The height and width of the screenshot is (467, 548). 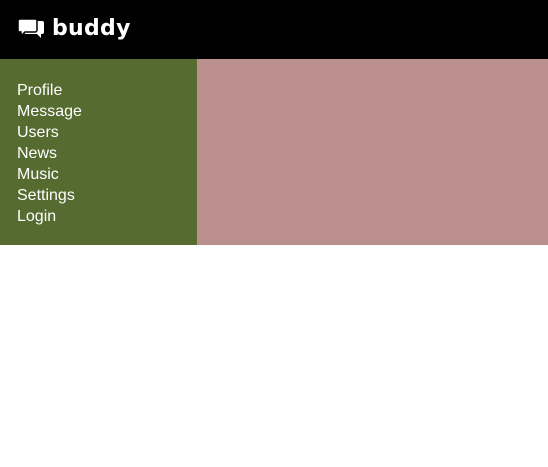 I want to click on sidebar-item-news: News, so click(x=107, y=153).